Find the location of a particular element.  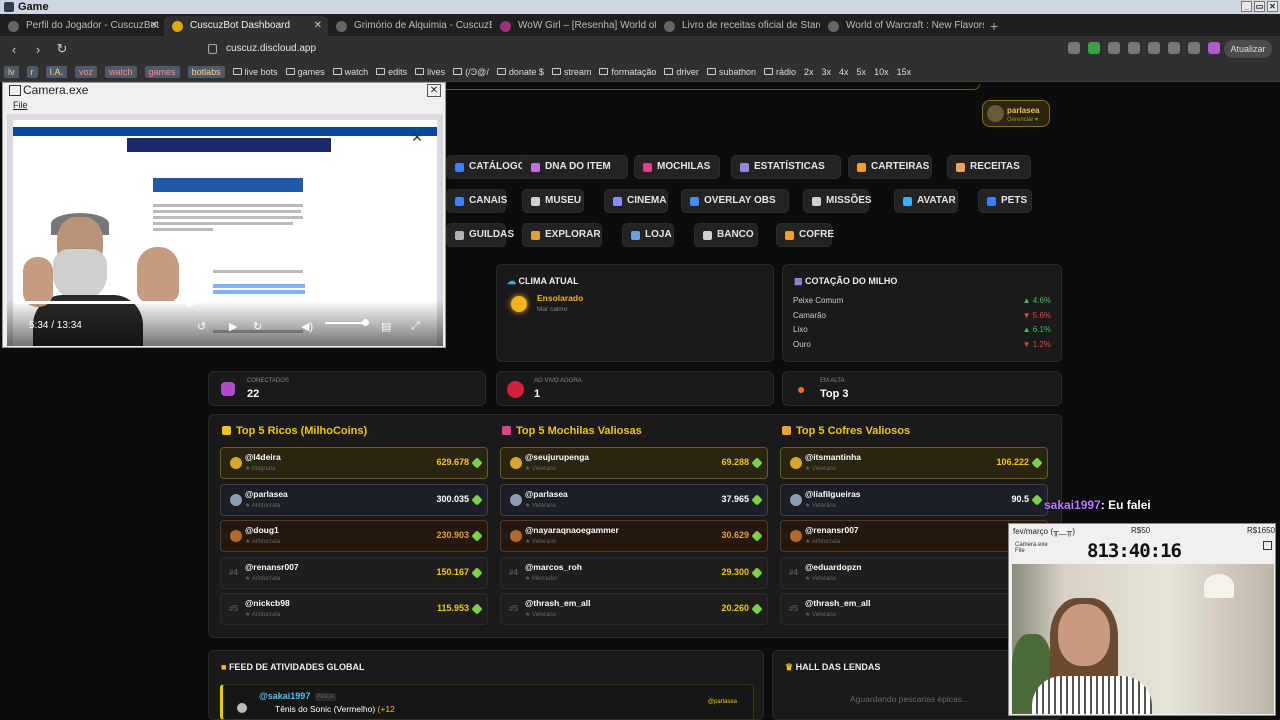

ranking-row: @liafilgueiras ★ Veterano 90.5 is located at coordinates (914, 499).